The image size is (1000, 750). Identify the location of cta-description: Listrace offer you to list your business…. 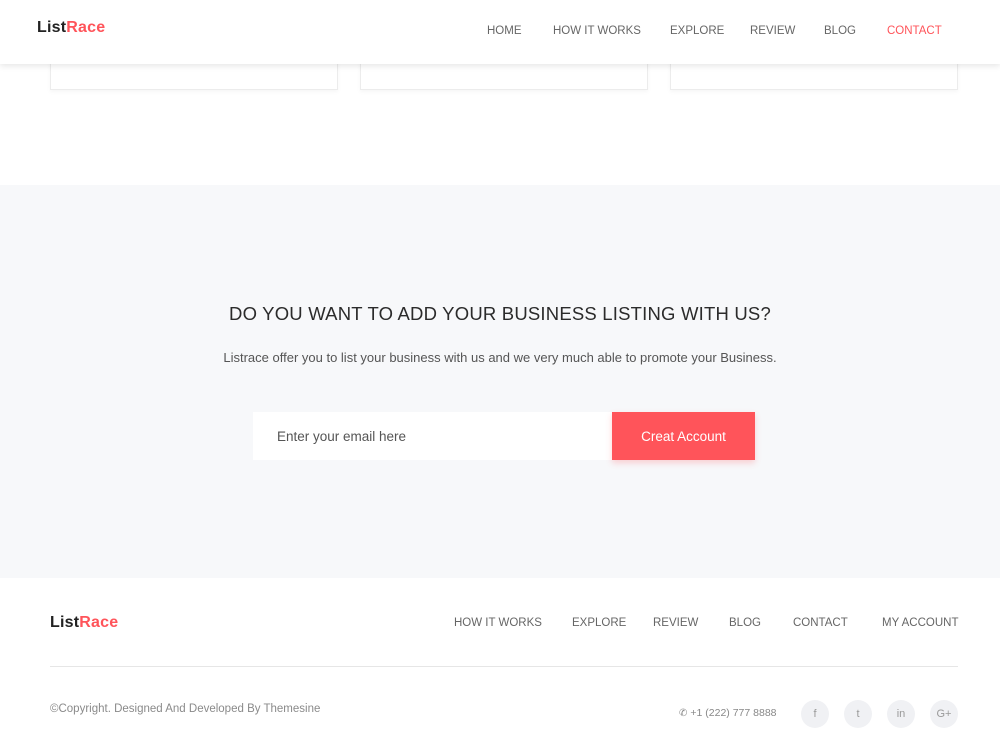
(500, 357).